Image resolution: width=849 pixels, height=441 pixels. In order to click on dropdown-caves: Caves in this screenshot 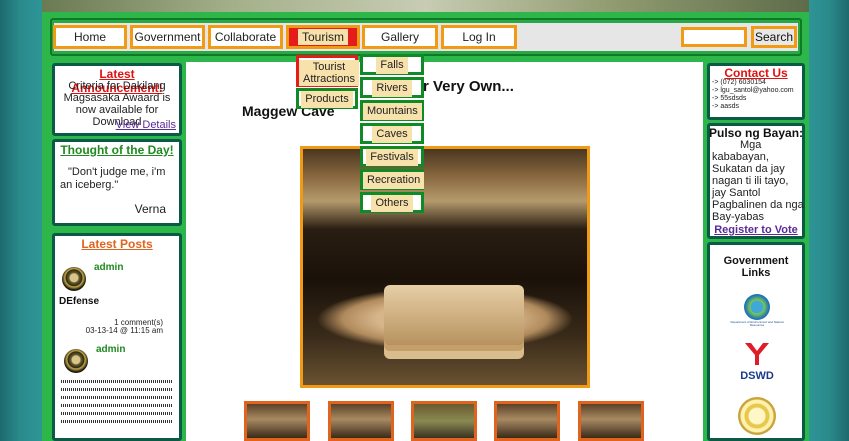, I will do `click(392, 133)`.